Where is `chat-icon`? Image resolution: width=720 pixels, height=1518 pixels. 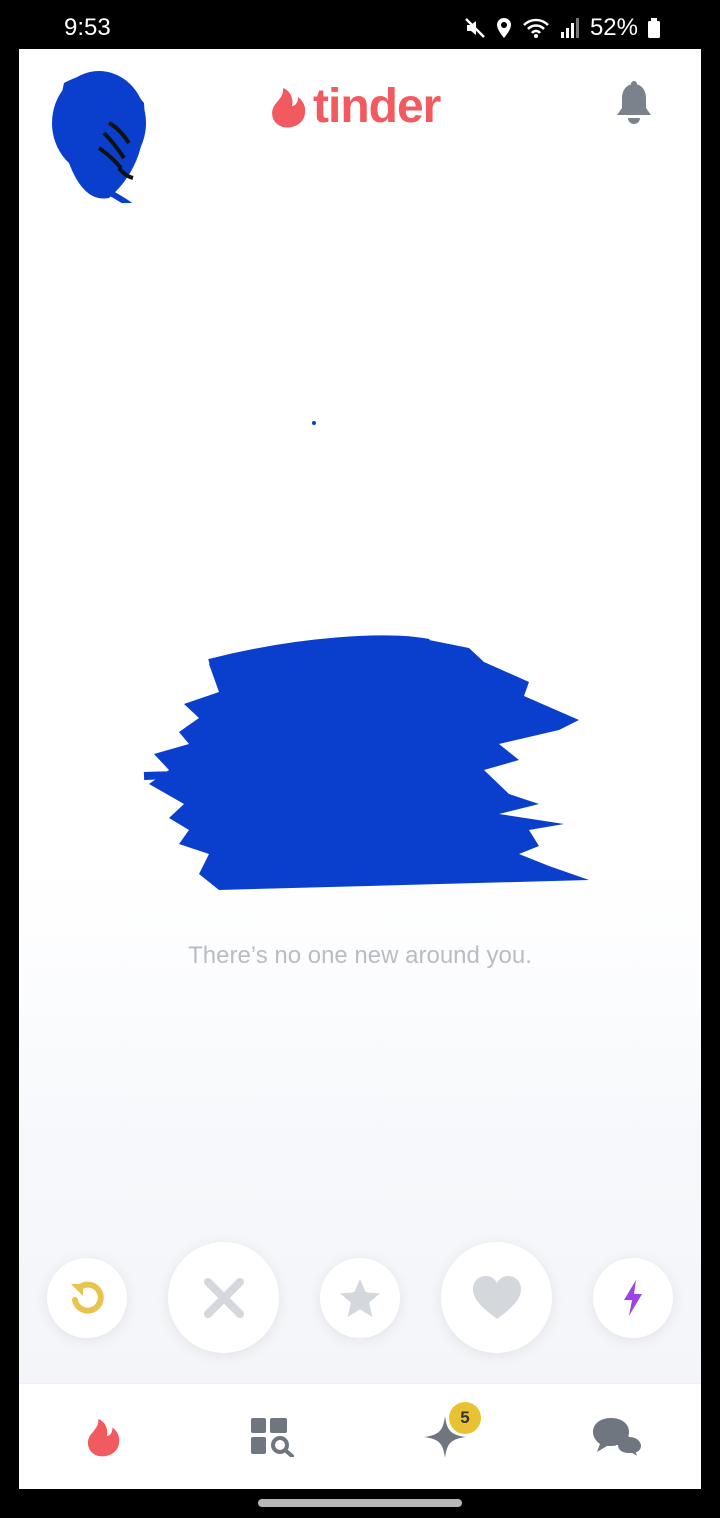 chat-icon is located at coordinates (618, 1438).